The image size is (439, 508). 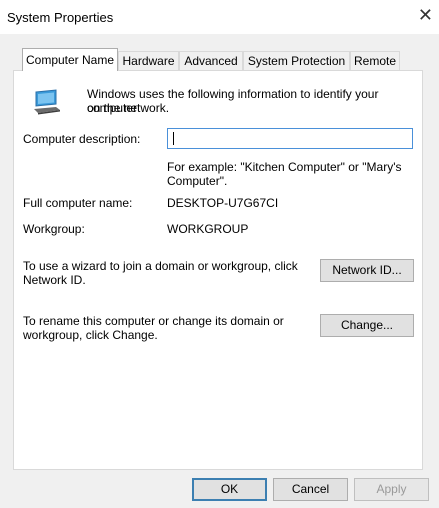 I want to click on full-name-label: Full computer name:, so click(x=78, y=203).